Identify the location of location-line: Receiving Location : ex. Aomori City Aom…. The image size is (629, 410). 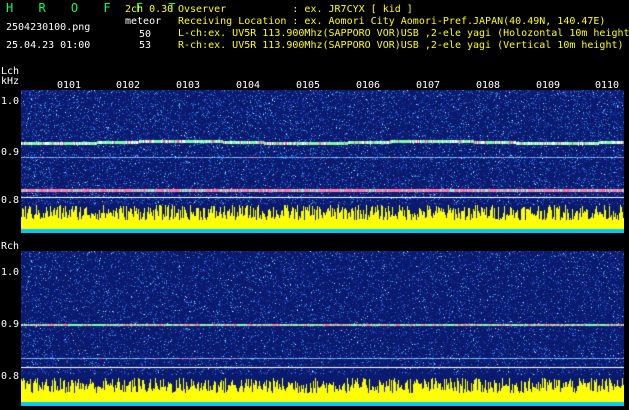
(392, 21).